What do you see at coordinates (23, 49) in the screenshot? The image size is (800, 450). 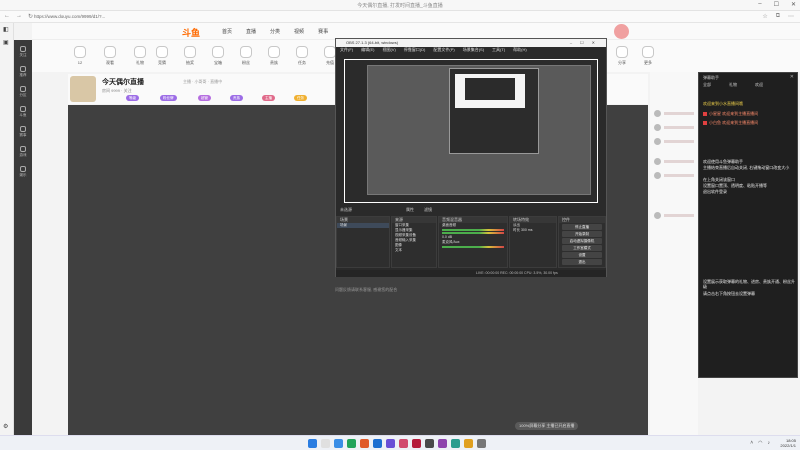 I see `follow-icon` at bounding box center [23, 49].